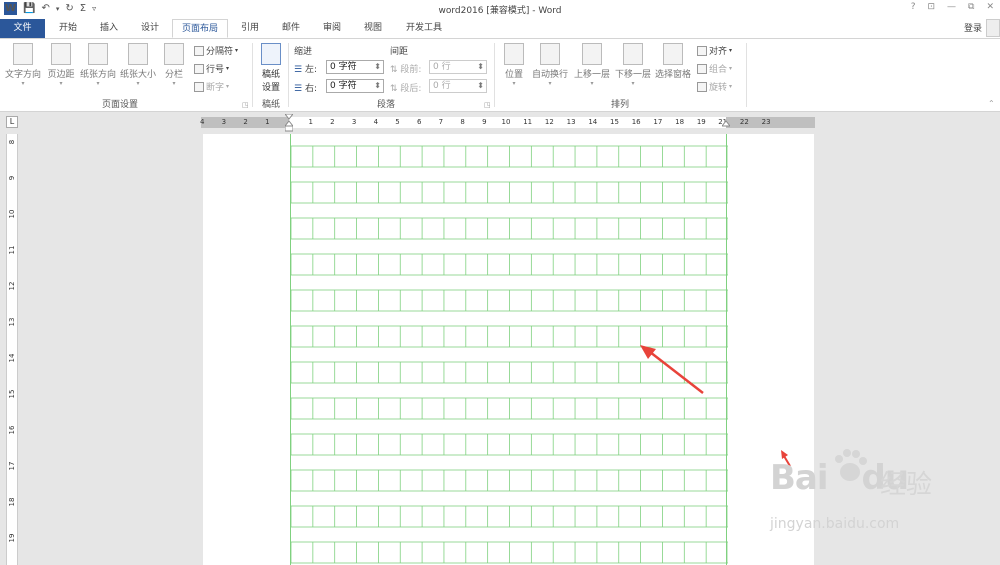 The image size is (1000, 565). What do you see at coordinates (973, 27) in the screenshot?
I see `login-link: 登录` at bounding box center [973, 27].